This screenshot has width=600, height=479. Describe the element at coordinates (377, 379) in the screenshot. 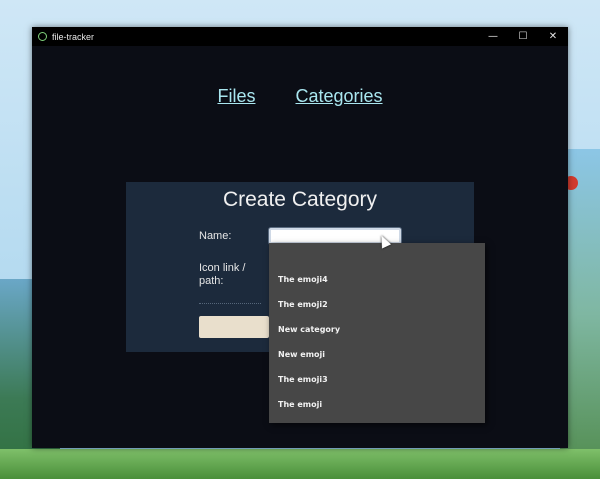

I see `autocomplete-item: The emoji3` at that location.